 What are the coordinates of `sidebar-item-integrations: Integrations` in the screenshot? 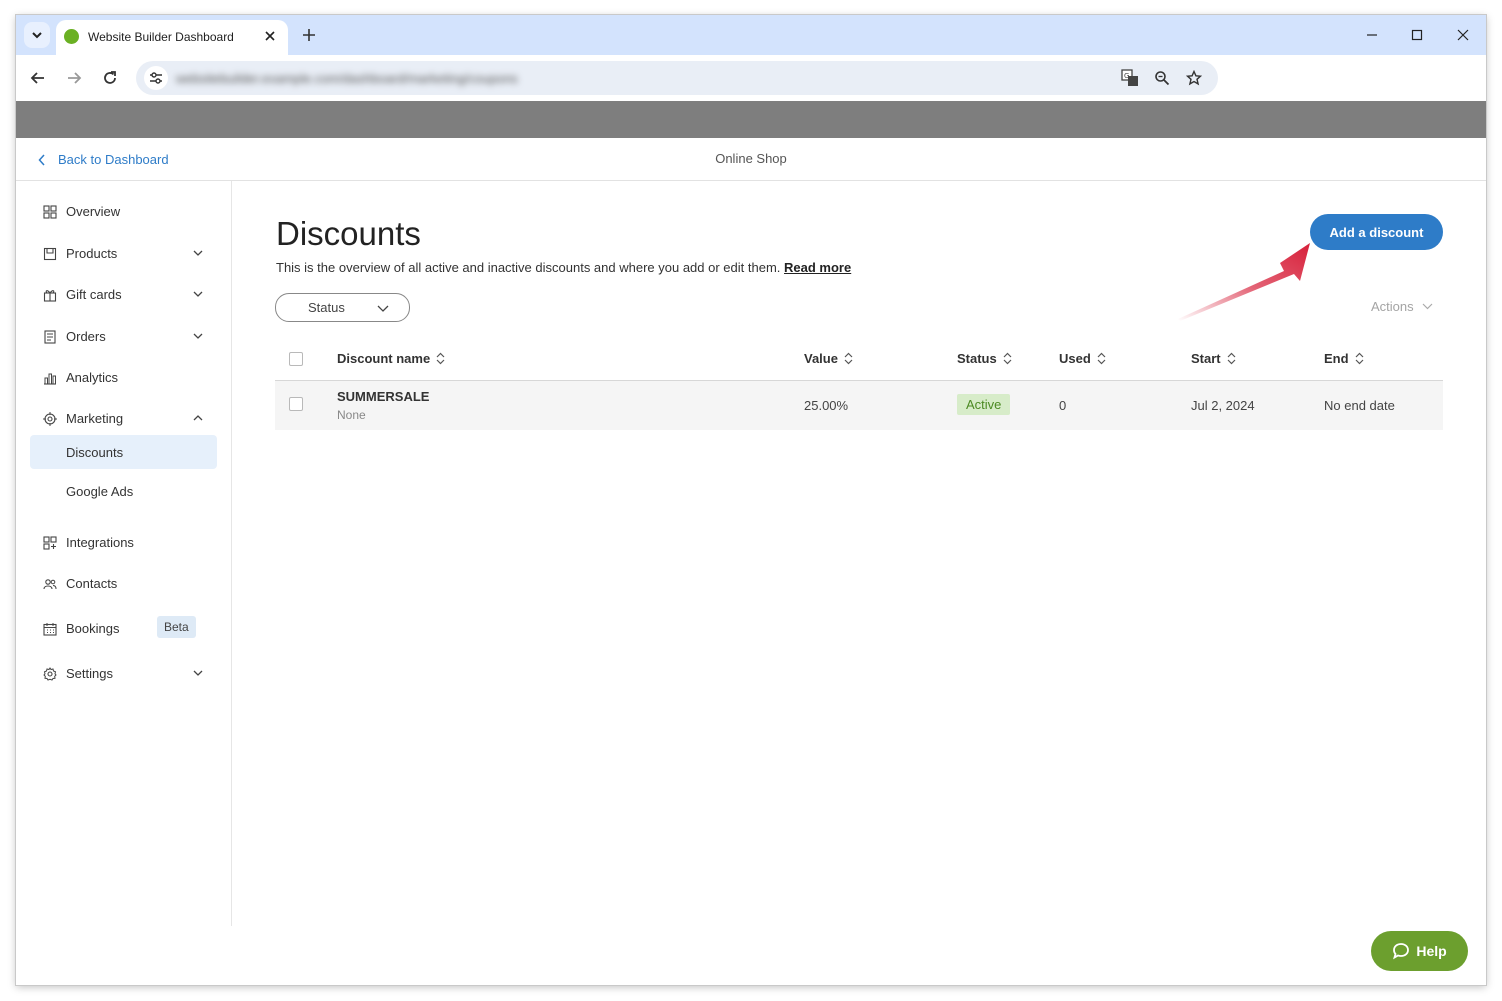 It's located at (123, 542).